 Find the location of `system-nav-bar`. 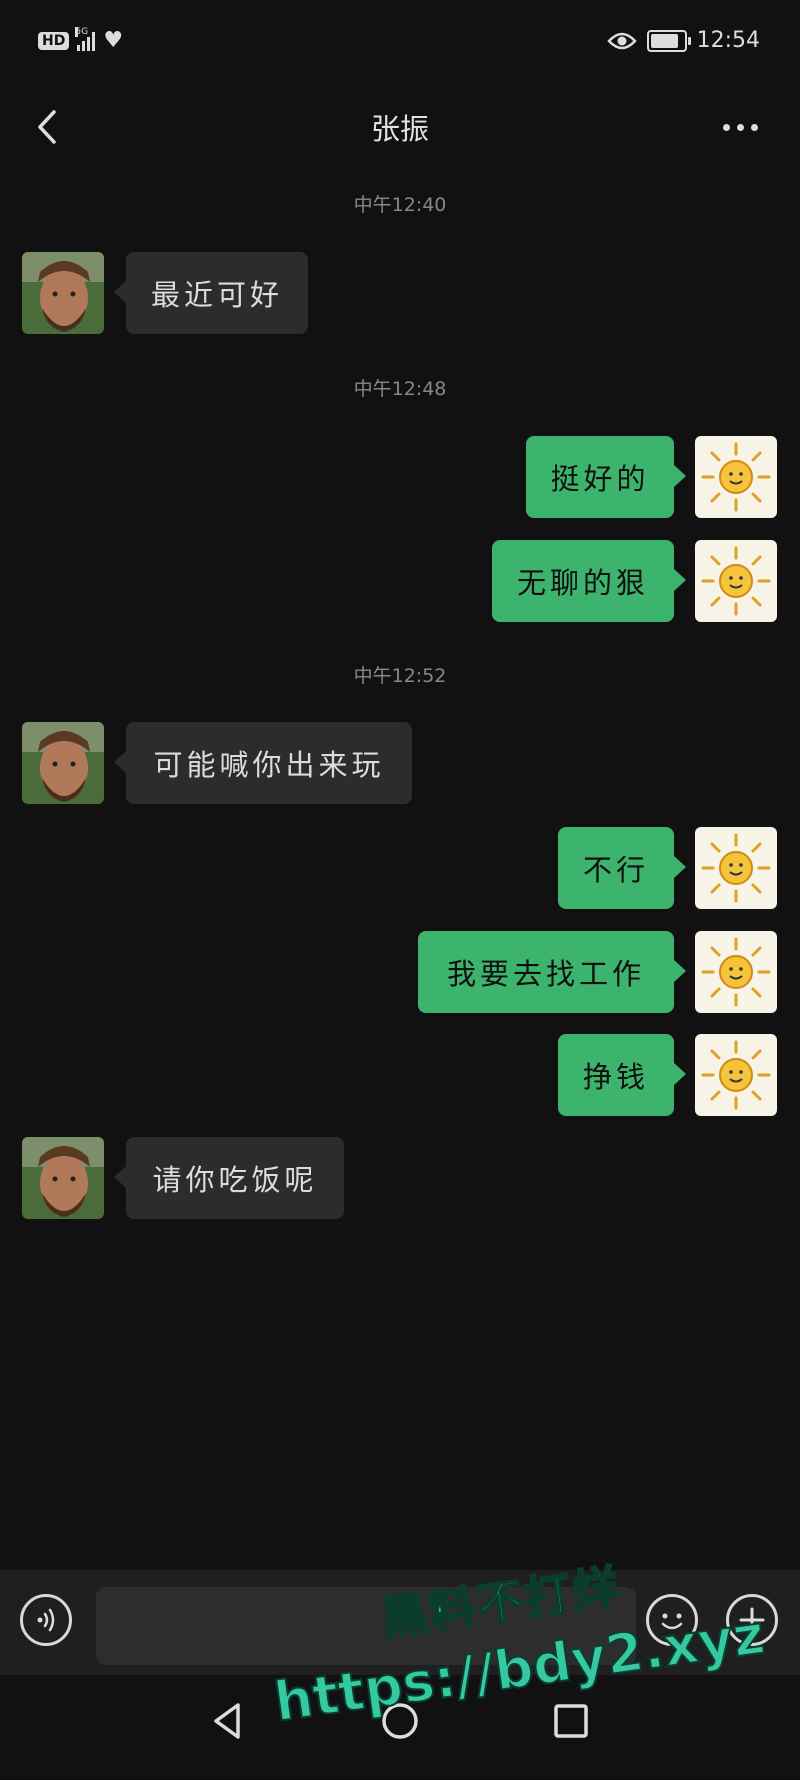

system-nav-bar is located at coordinates (400, 1721).